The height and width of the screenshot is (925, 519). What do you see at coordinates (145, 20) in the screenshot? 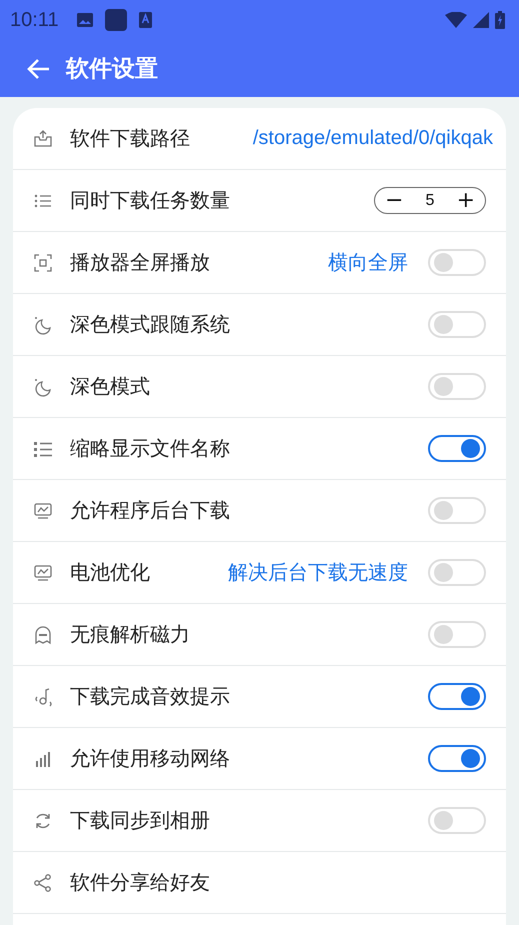
I see `font-icon` at bounding box center [145, 20].